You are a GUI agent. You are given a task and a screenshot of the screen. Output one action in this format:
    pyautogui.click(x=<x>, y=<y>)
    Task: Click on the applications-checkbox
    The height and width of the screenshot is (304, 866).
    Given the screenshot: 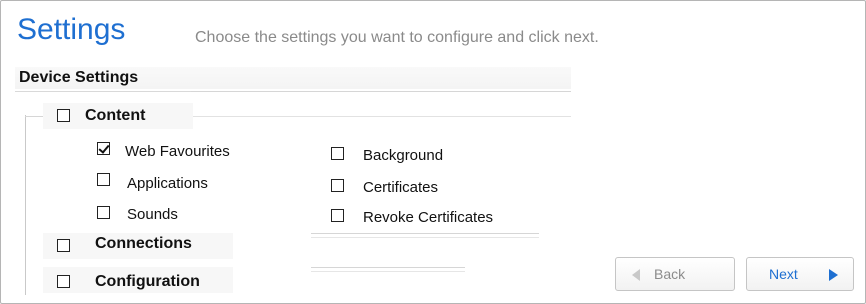 What is the action you would take?
    pyautogui.click(x=103, y=179)
    